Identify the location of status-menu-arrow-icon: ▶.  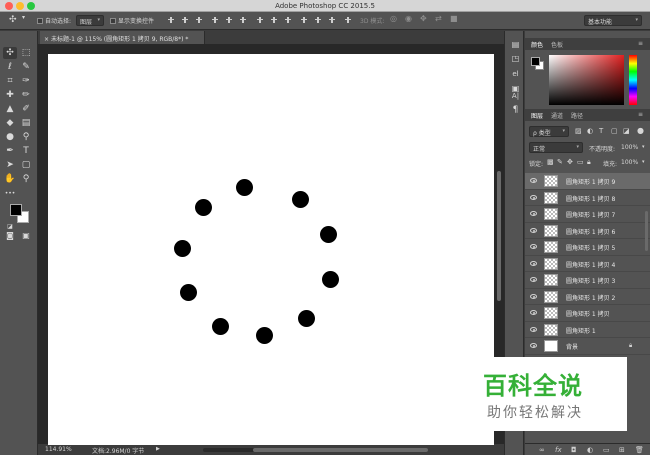
(158, 449).